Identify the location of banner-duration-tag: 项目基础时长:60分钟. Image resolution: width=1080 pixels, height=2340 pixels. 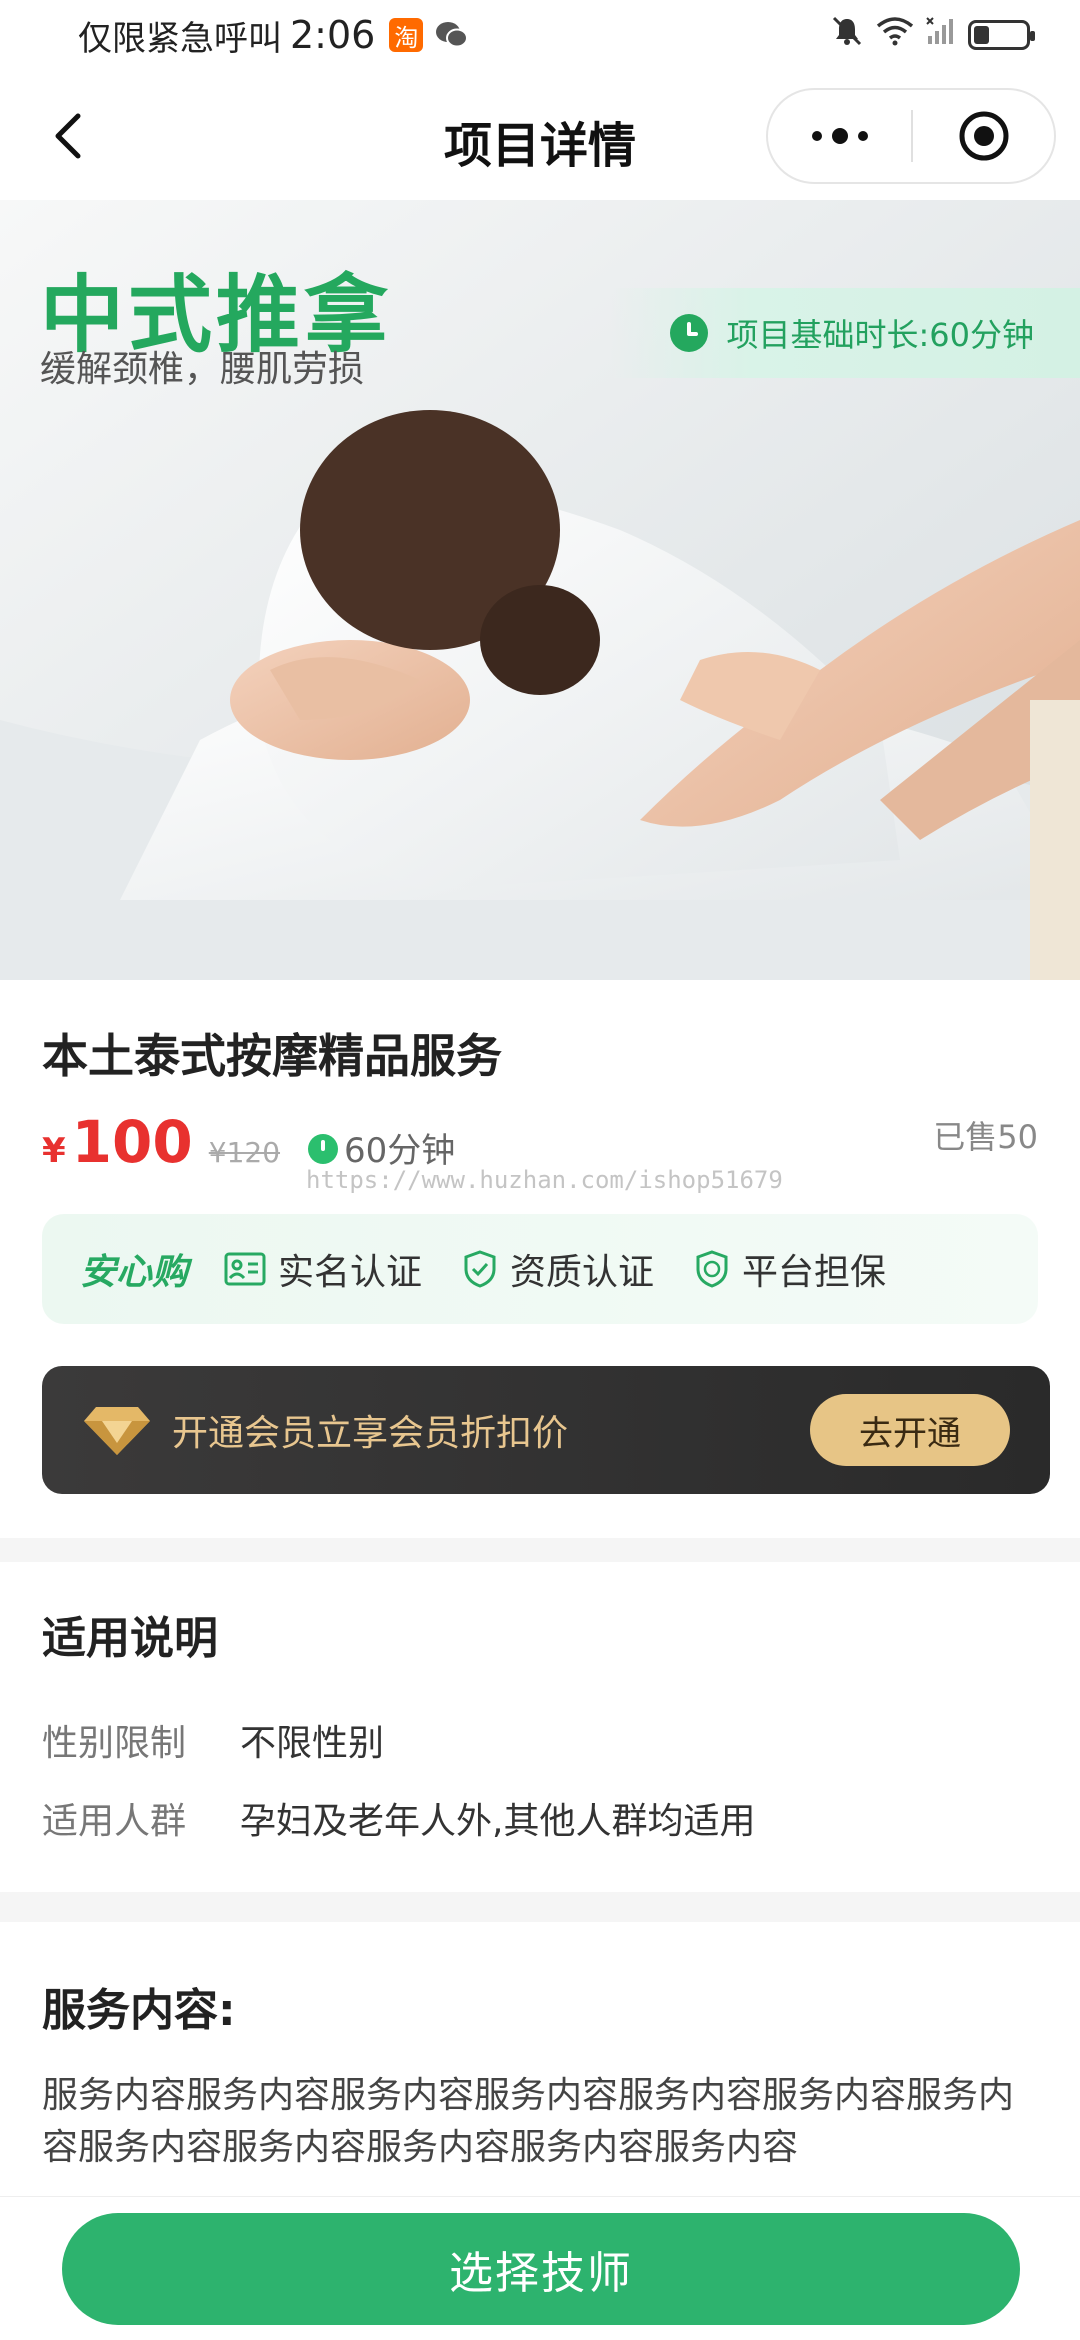
(845, 333).